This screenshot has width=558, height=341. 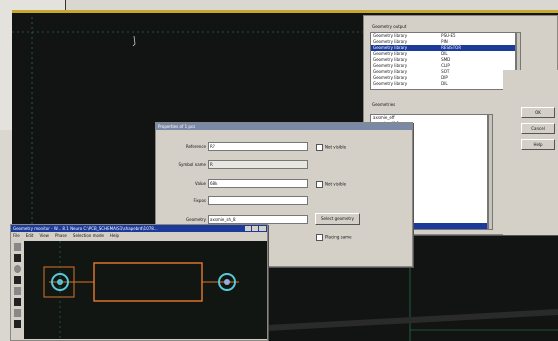 What do you see at coordinates (17, 247) in the screenshot?
I see `pointer-icon` at bounding box center [17, 247].